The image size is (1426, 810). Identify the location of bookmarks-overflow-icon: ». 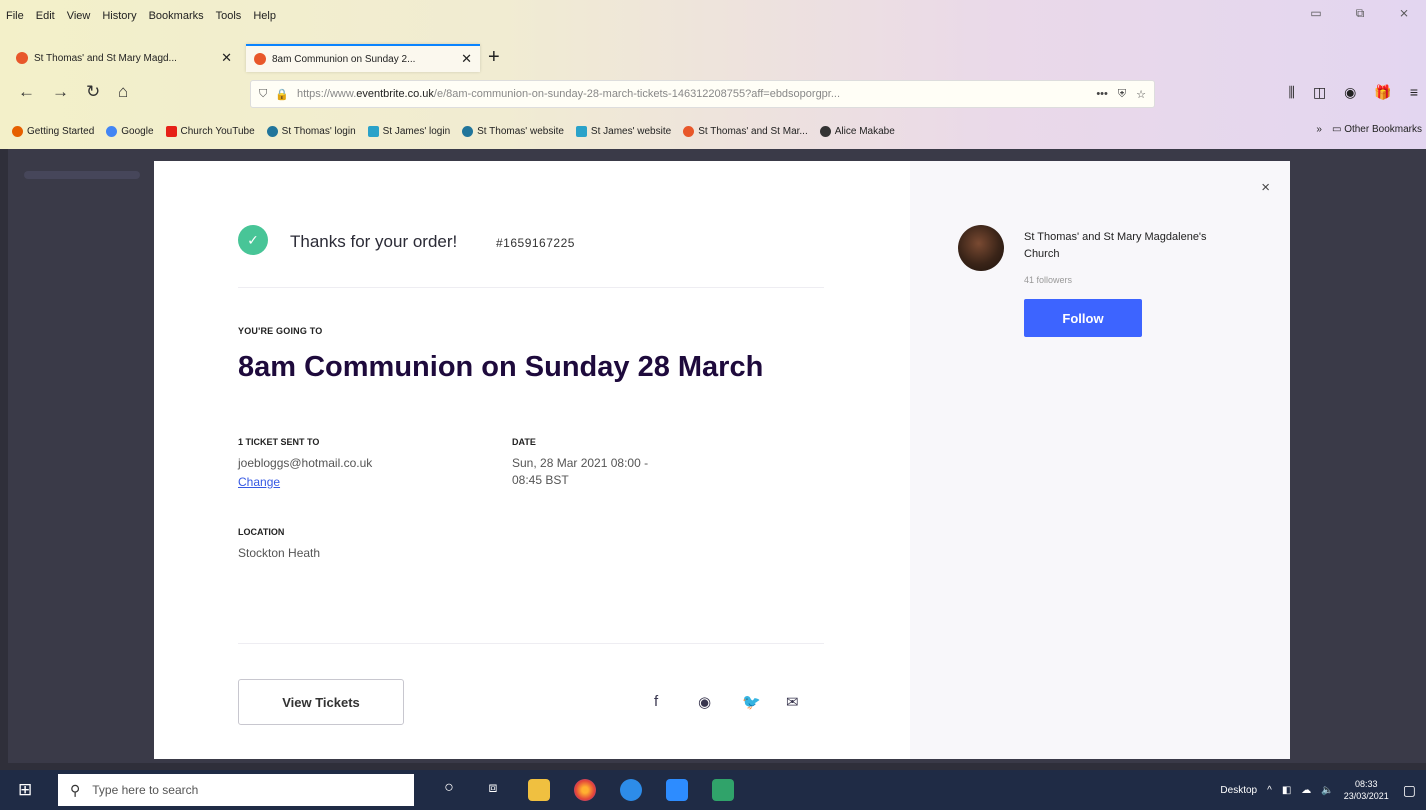
(1319, 129).